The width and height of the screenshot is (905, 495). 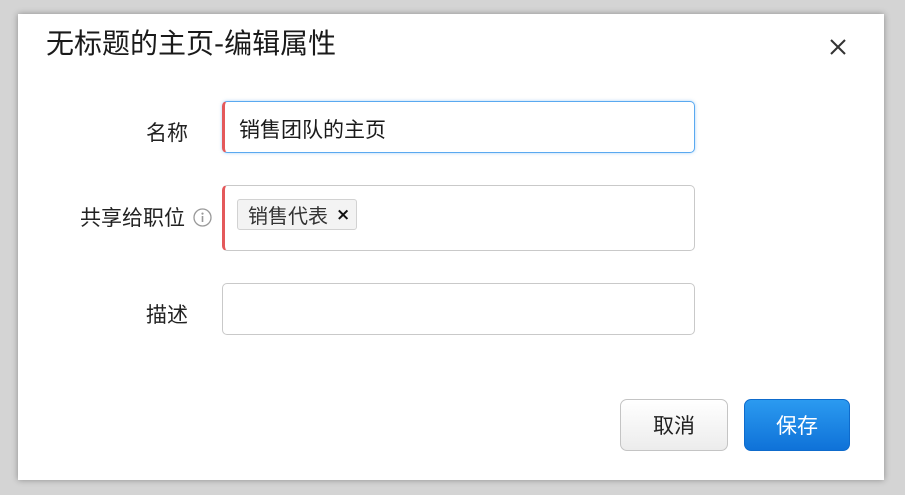 What do you see at coordinates (167, 315) in the screenshot?
I see `description-label: 描述` at bounding box center [167, 315].